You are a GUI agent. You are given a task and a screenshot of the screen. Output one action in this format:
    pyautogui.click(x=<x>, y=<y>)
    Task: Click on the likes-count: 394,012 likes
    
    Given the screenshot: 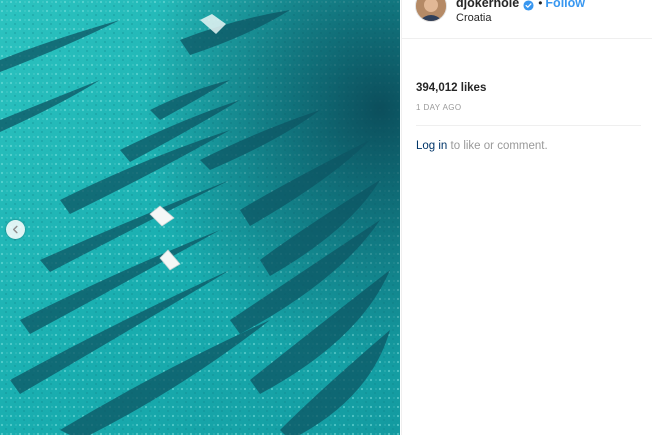 What is the action you would take?
    pyautogui.click(x=451, y=88)
    